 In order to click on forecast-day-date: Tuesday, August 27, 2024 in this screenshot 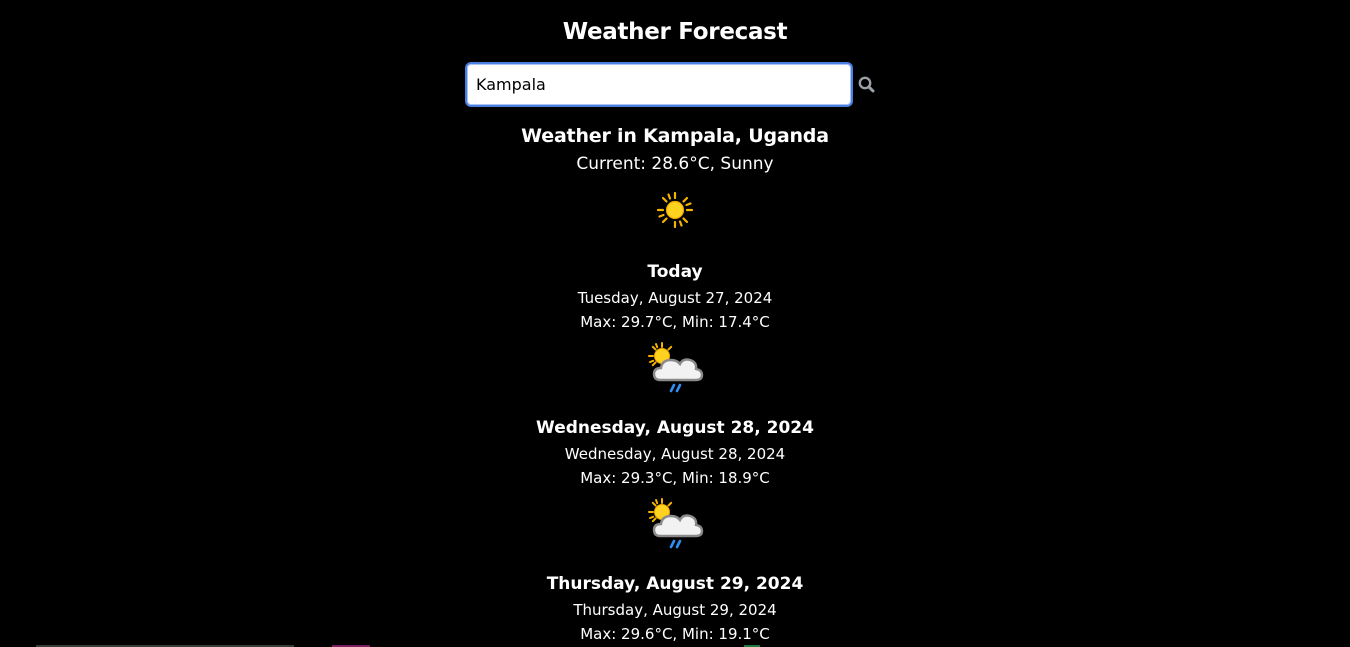, I will do `click(675, 298)`.